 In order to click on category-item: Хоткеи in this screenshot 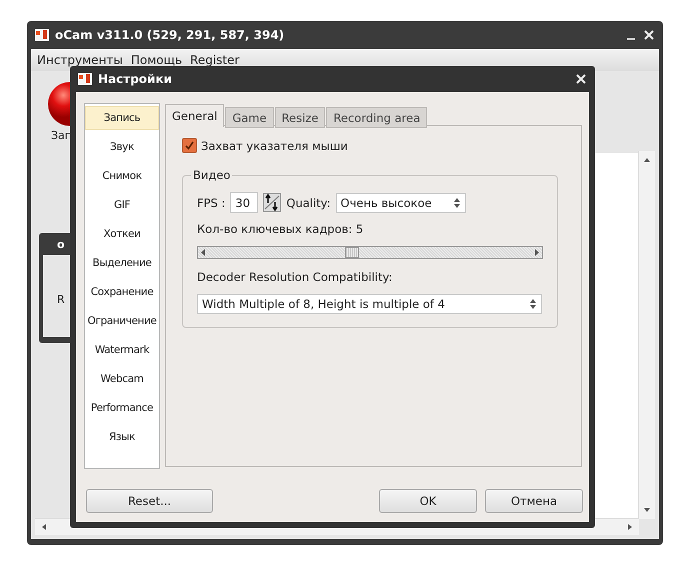, I will do `click(122, 234)`.